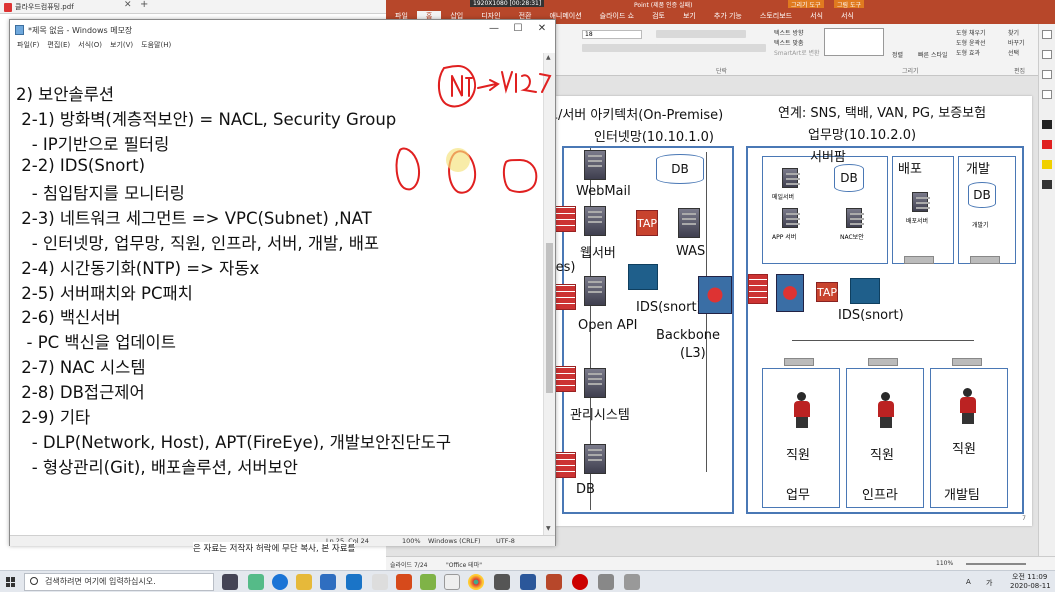 The height and width of the screenshot is (592, 1055). What do you see at coordinates (816, 16) in the screenshot?
I see `tab-format-drawing: 서식` at bounding box center [816, 16].